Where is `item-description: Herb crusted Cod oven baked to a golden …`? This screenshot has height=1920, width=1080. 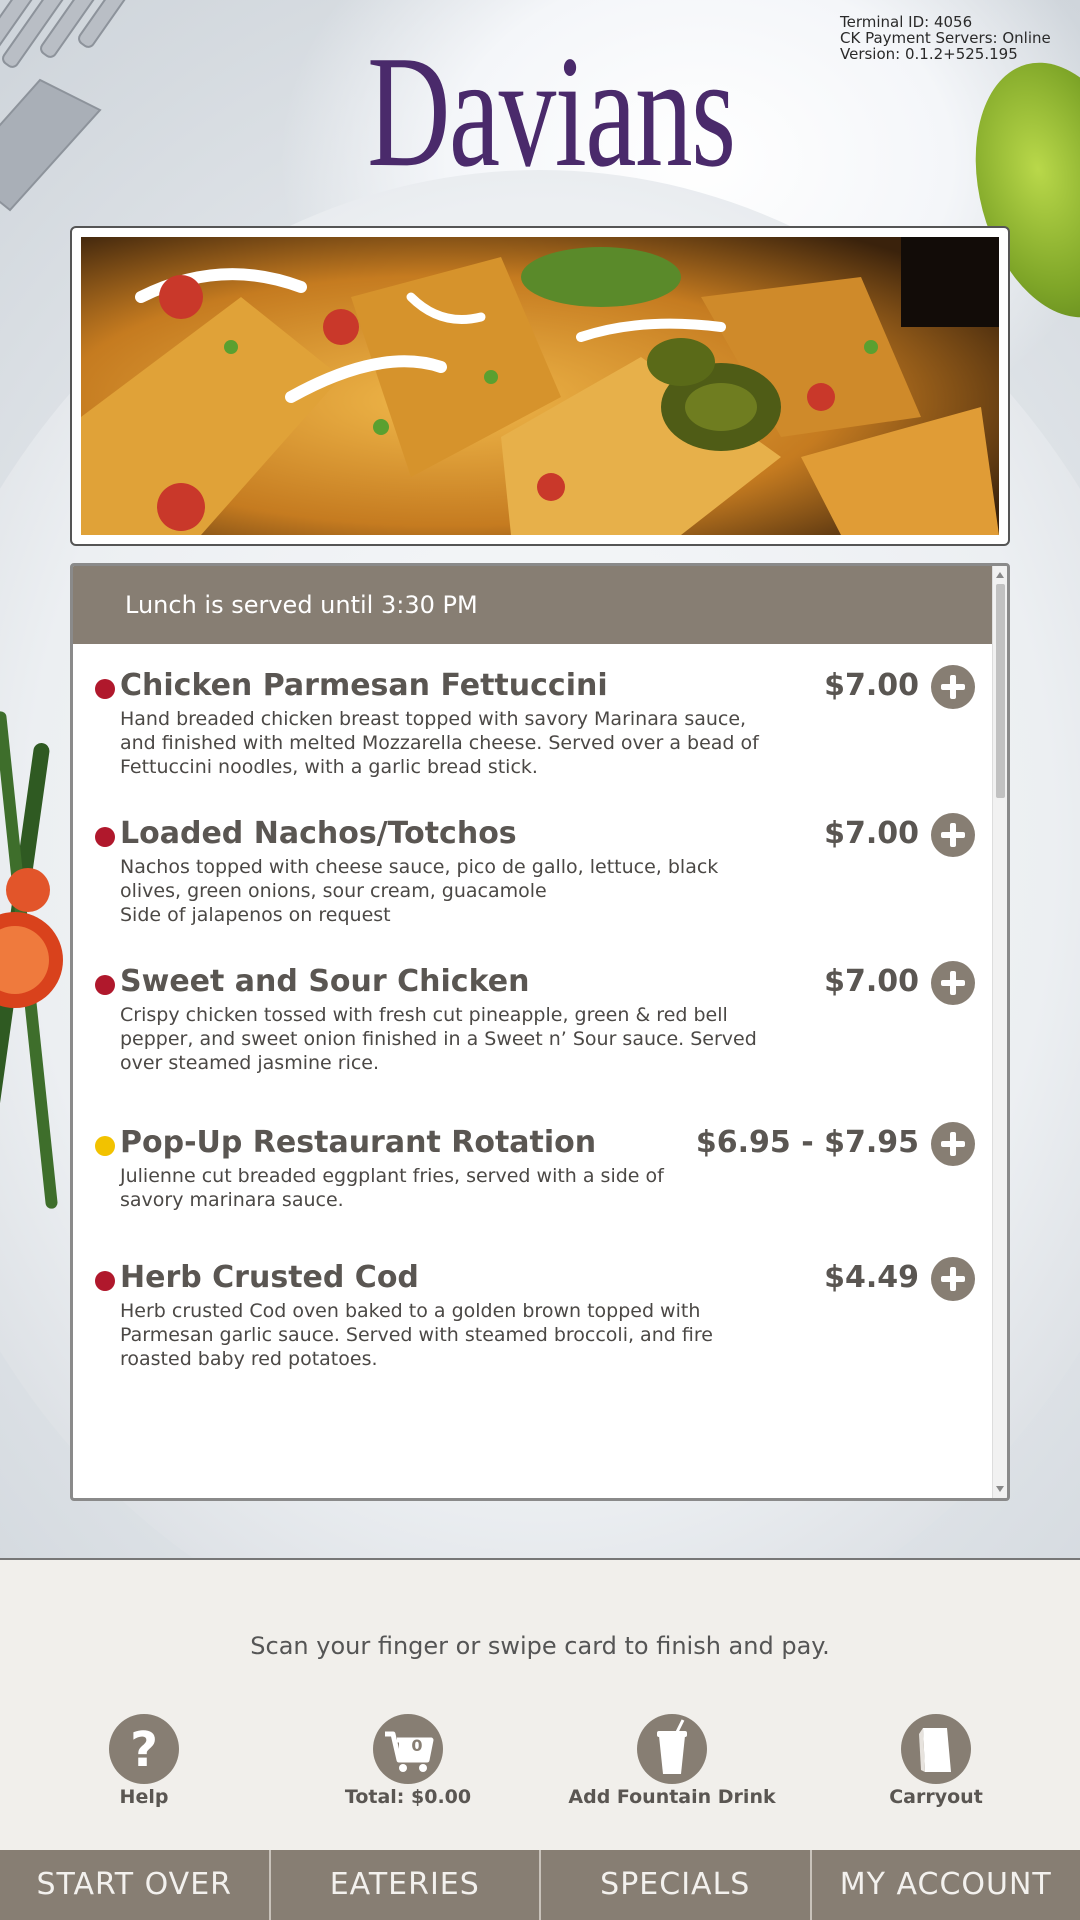
item-description: Herb crusted Cod oven baked to a golden … is located at coordinates (416, 1335).